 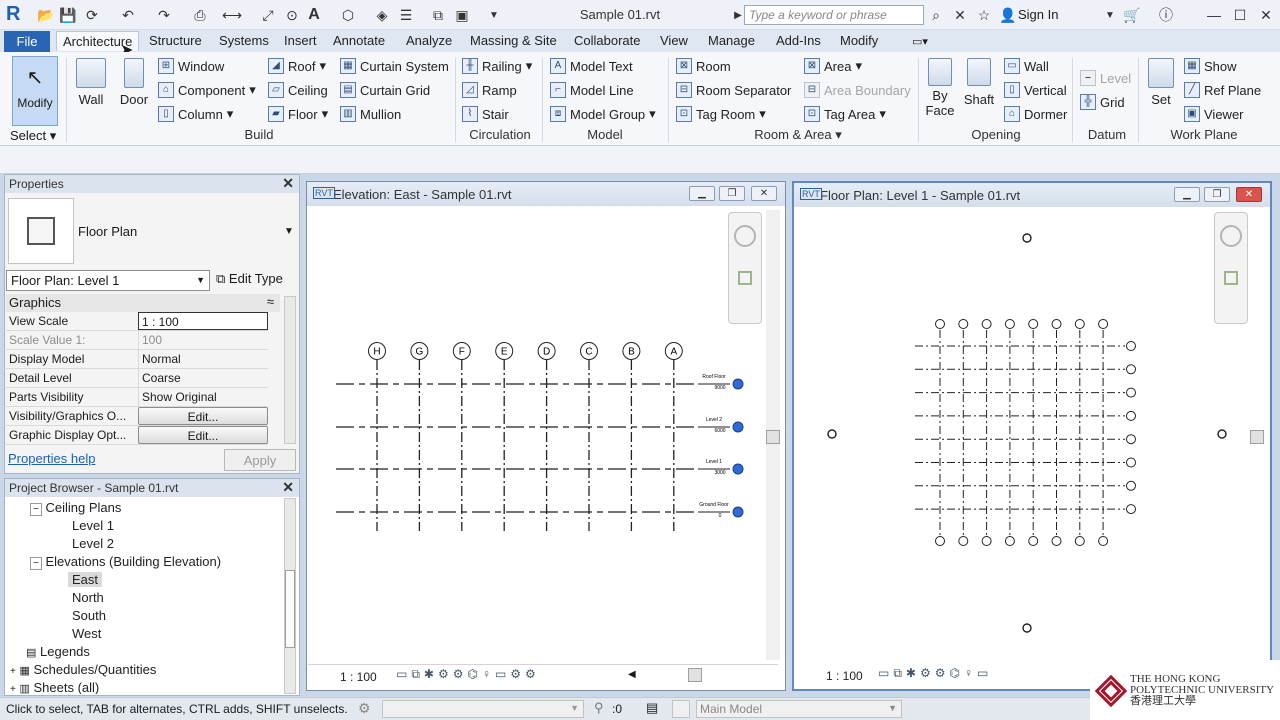 What do you see at coordinates (164, 15) in the screenshot?
I see `redo-icon: ↷` at bounding box center [164, 15].